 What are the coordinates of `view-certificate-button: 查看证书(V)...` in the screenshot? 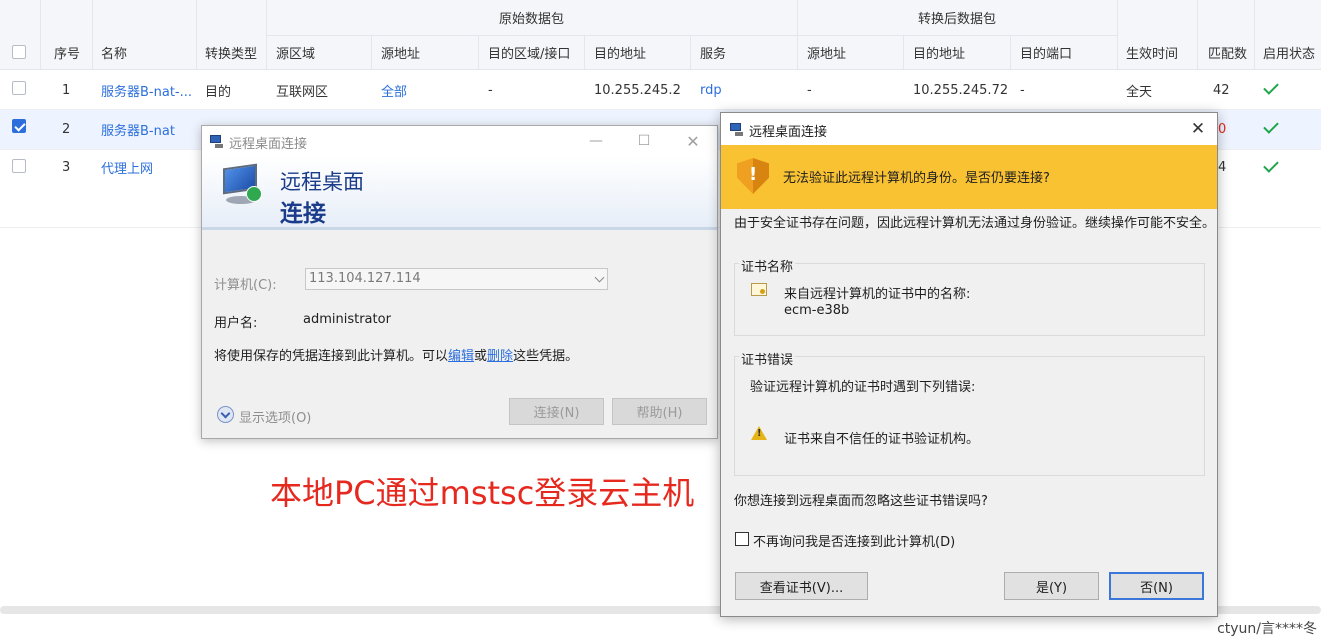 It's located at (801, 586).